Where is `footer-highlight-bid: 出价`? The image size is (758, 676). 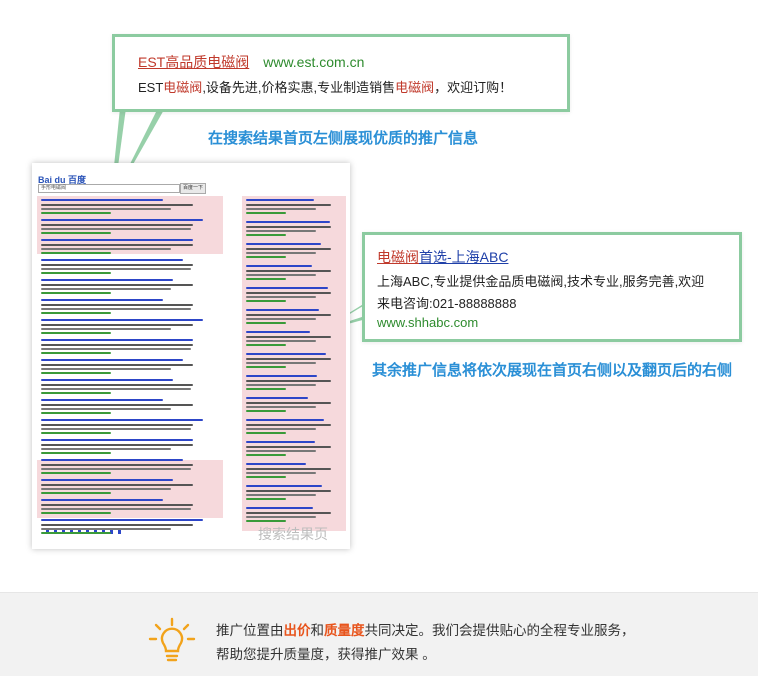 footer-highlight-bid: 出价 is located at coordinates (297, 630).